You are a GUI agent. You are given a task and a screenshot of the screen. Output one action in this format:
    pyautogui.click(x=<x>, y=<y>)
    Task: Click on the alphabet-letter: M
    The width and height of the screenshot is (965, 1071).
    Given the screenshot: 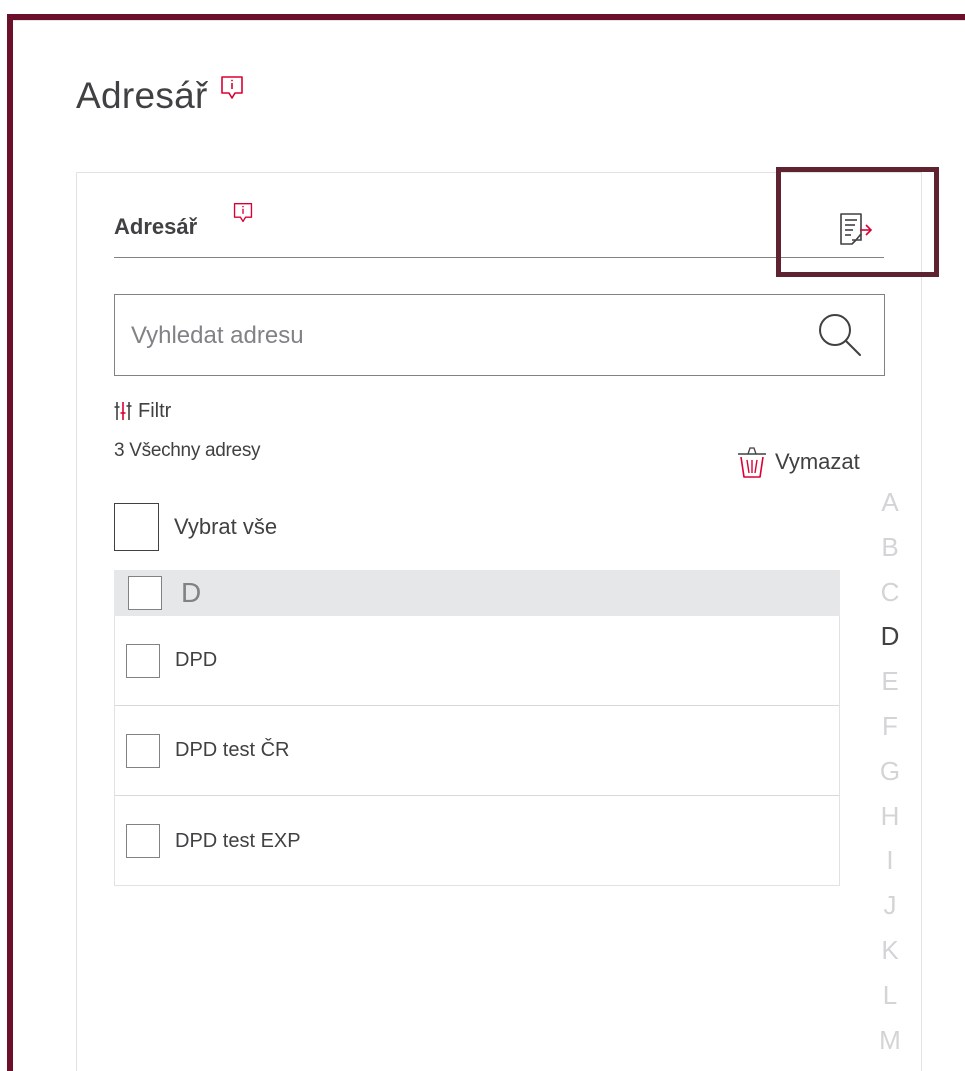 What is the action you would take?
    pyautogui.click(x=890, y=1040)
    